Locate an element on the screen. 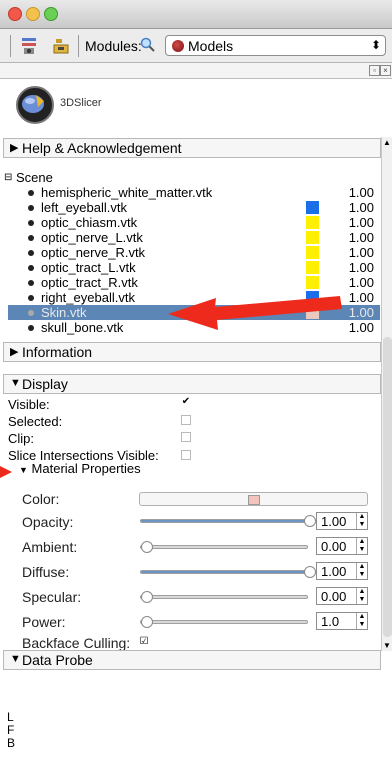 The image size is (392, 771). model-name: skull_bone.vtk is located at coordinates (82, 327).